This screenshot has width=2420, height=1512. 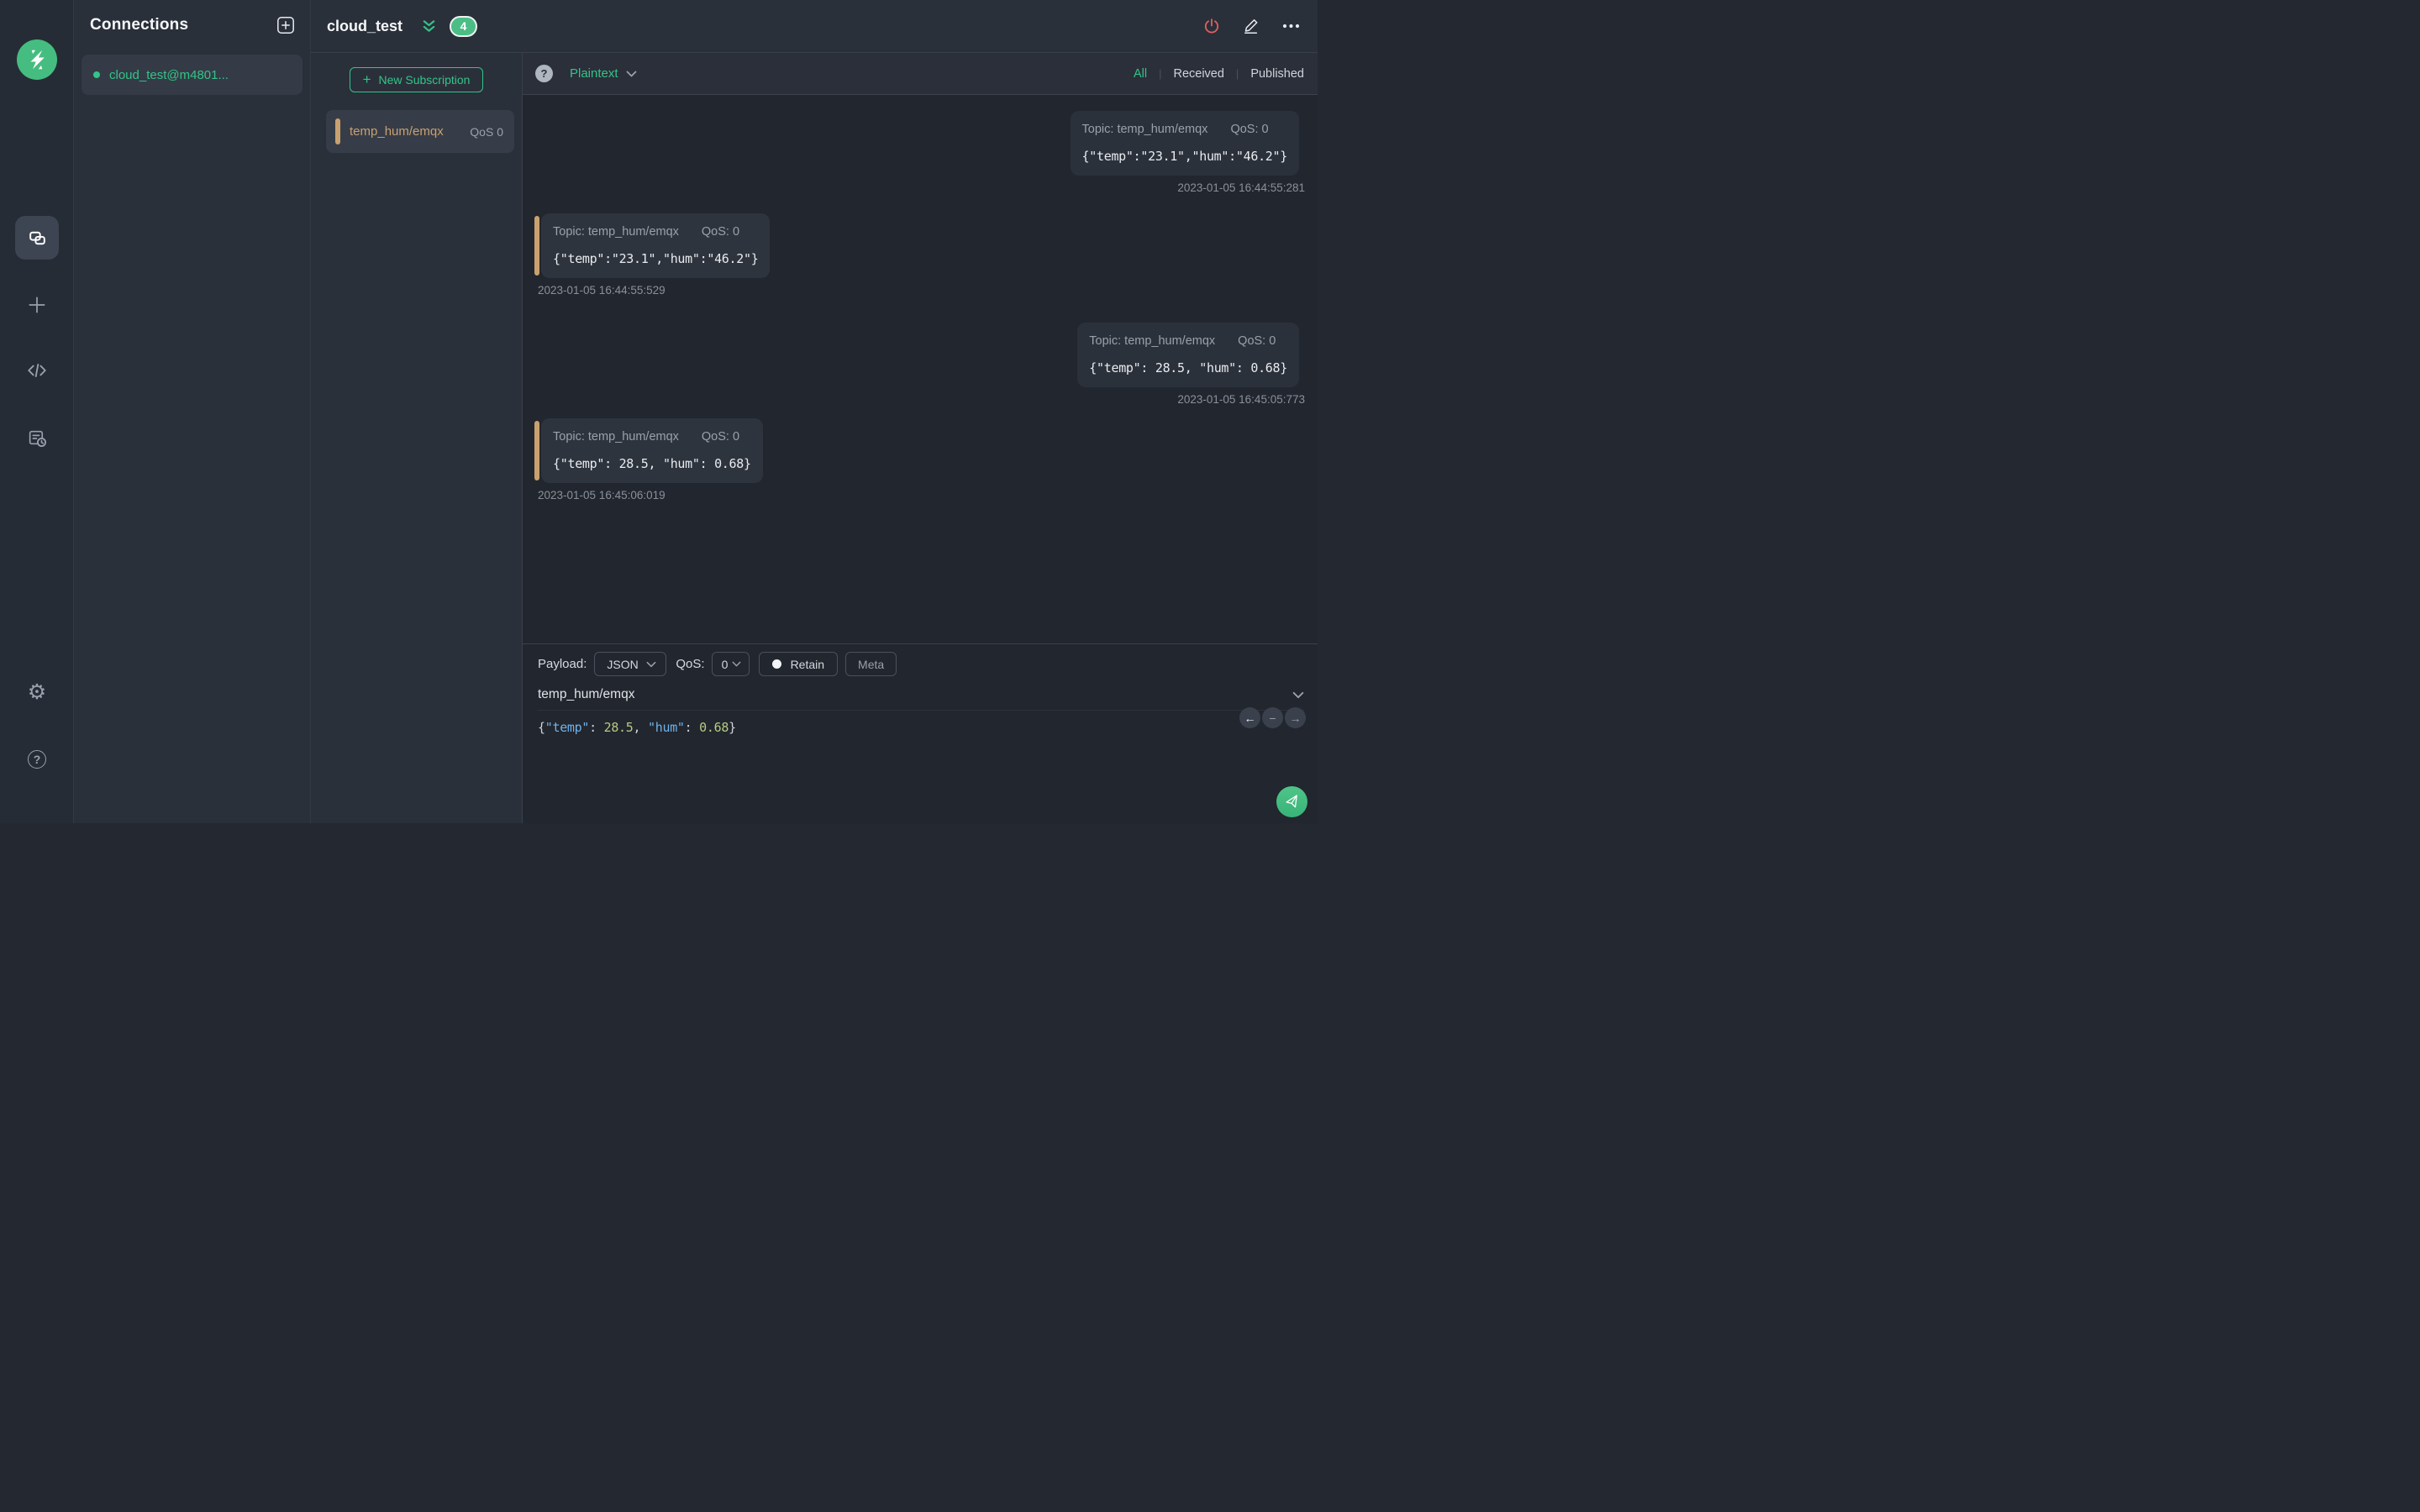 I want to click on collapse-panel-button, so click(x=429, y=26).